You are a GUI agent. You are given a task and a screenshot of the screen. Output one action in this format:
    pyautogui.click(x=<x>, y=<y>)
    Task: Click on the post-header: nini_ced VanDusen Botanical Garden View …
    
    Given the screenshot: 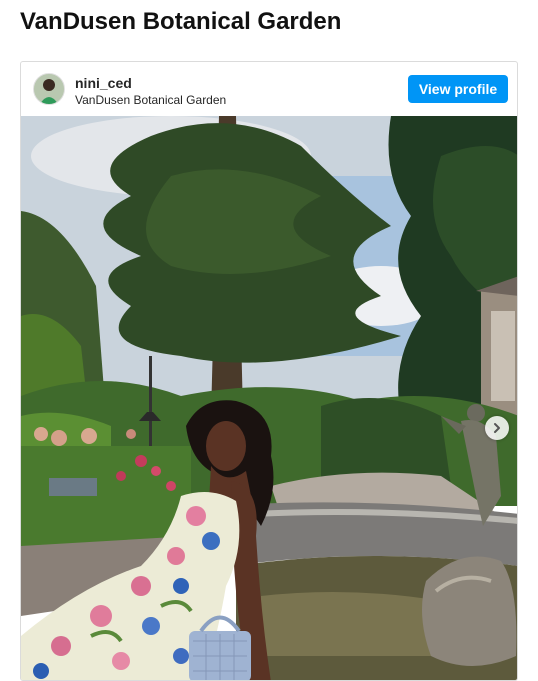 What is the action you would take?
    pyautogui.click(x=269, y=89)
    